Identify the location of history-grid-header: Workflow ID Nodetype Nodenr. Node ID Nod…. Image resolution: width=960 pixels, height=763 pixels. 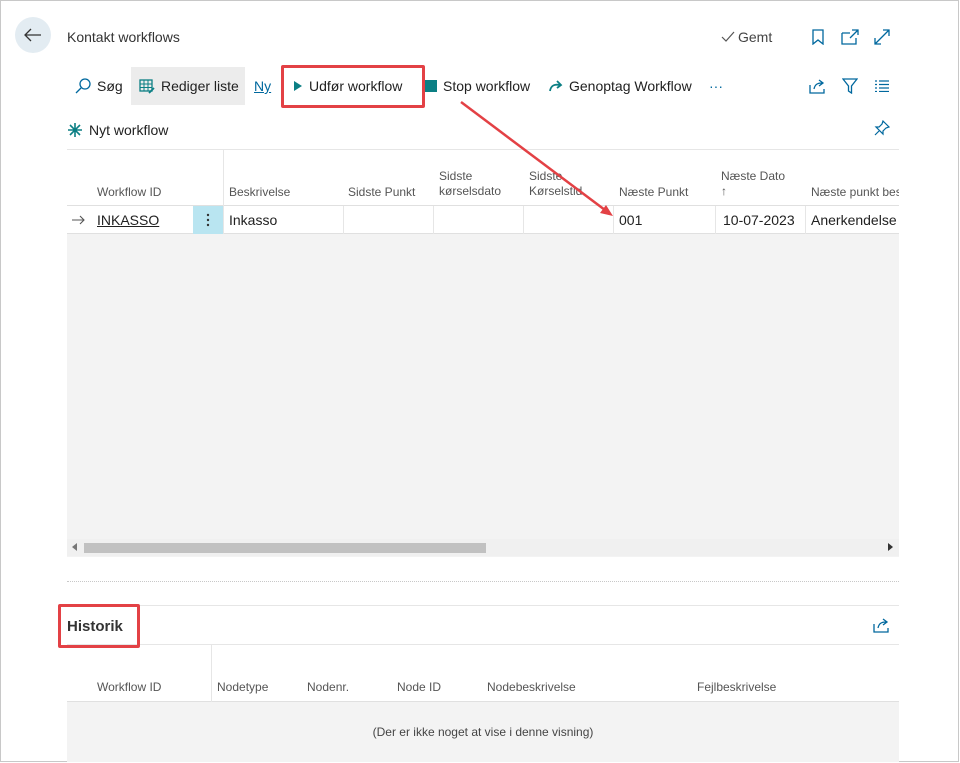
(483, 673).